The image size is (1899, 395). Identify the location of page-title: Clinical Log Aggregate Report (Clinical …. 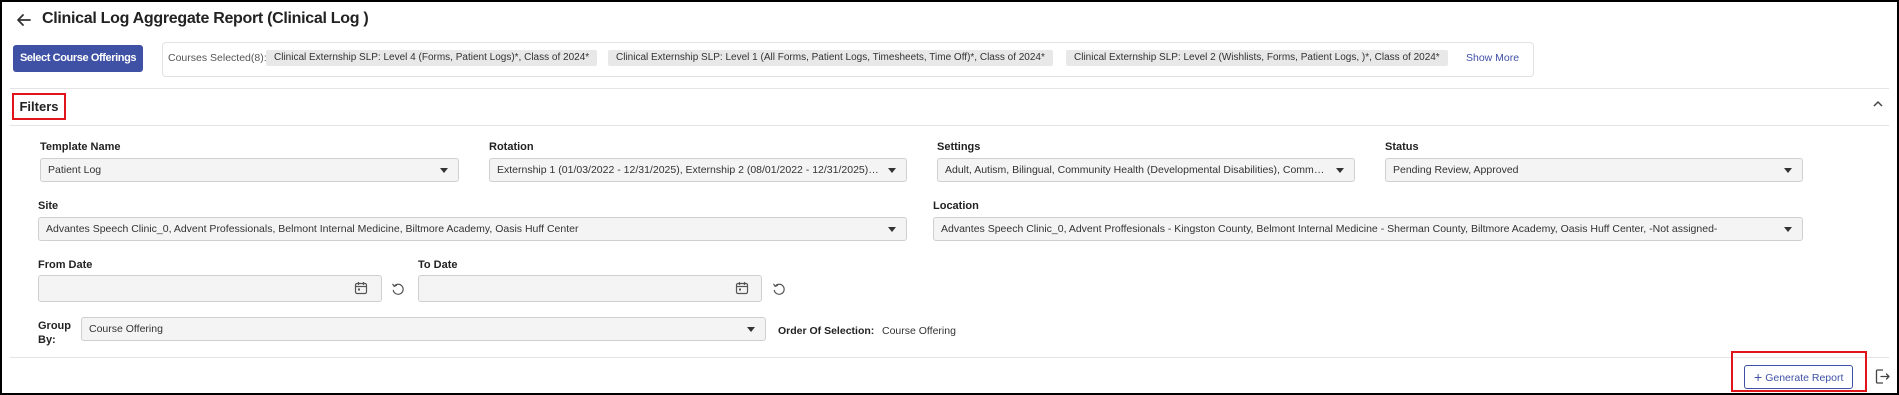
(205, 18).